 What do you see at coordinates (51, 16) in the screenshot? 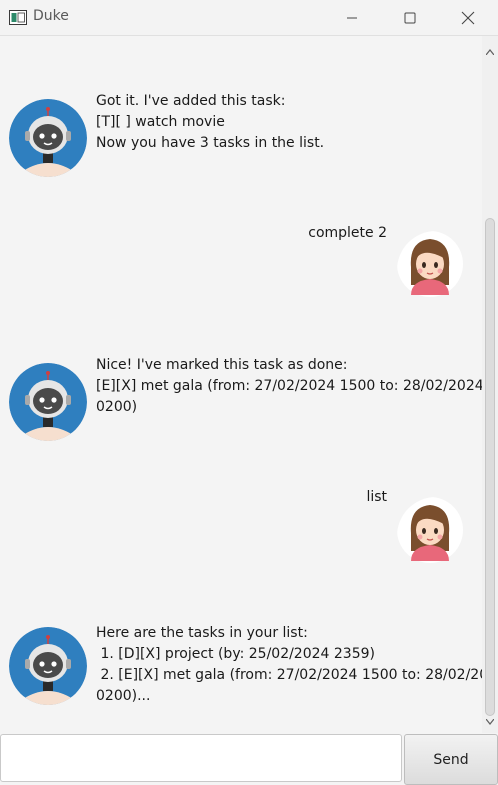
I see `window-title: Duke` at bounding box center [51, 16].